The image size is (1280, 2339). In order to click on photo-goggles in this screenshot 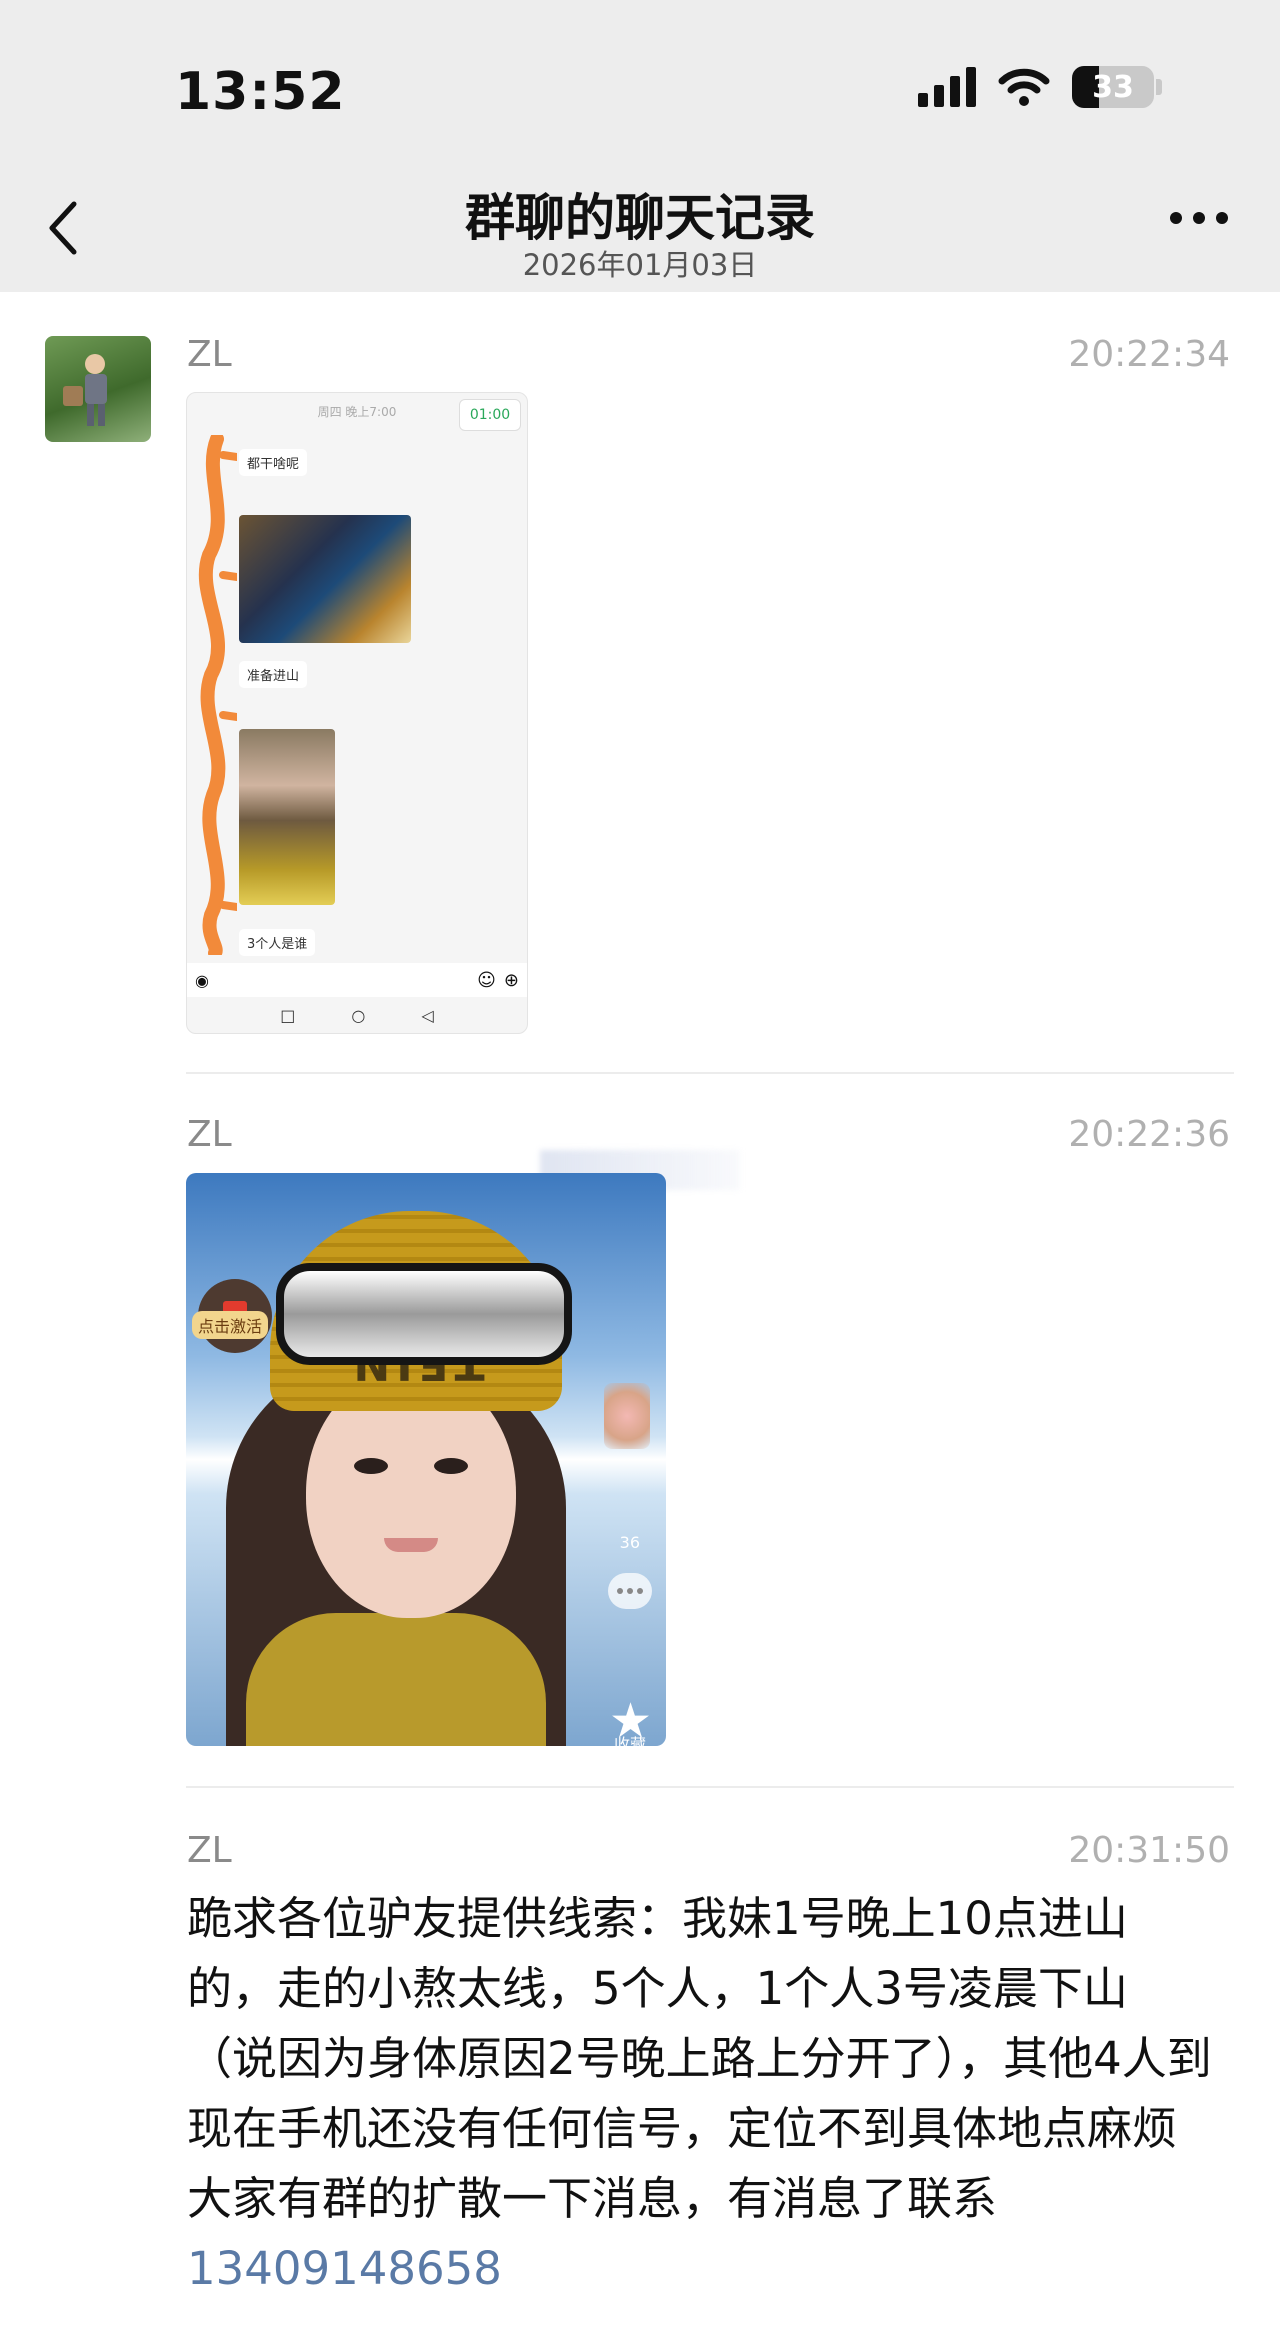, I will do `click(424, 1314)`.